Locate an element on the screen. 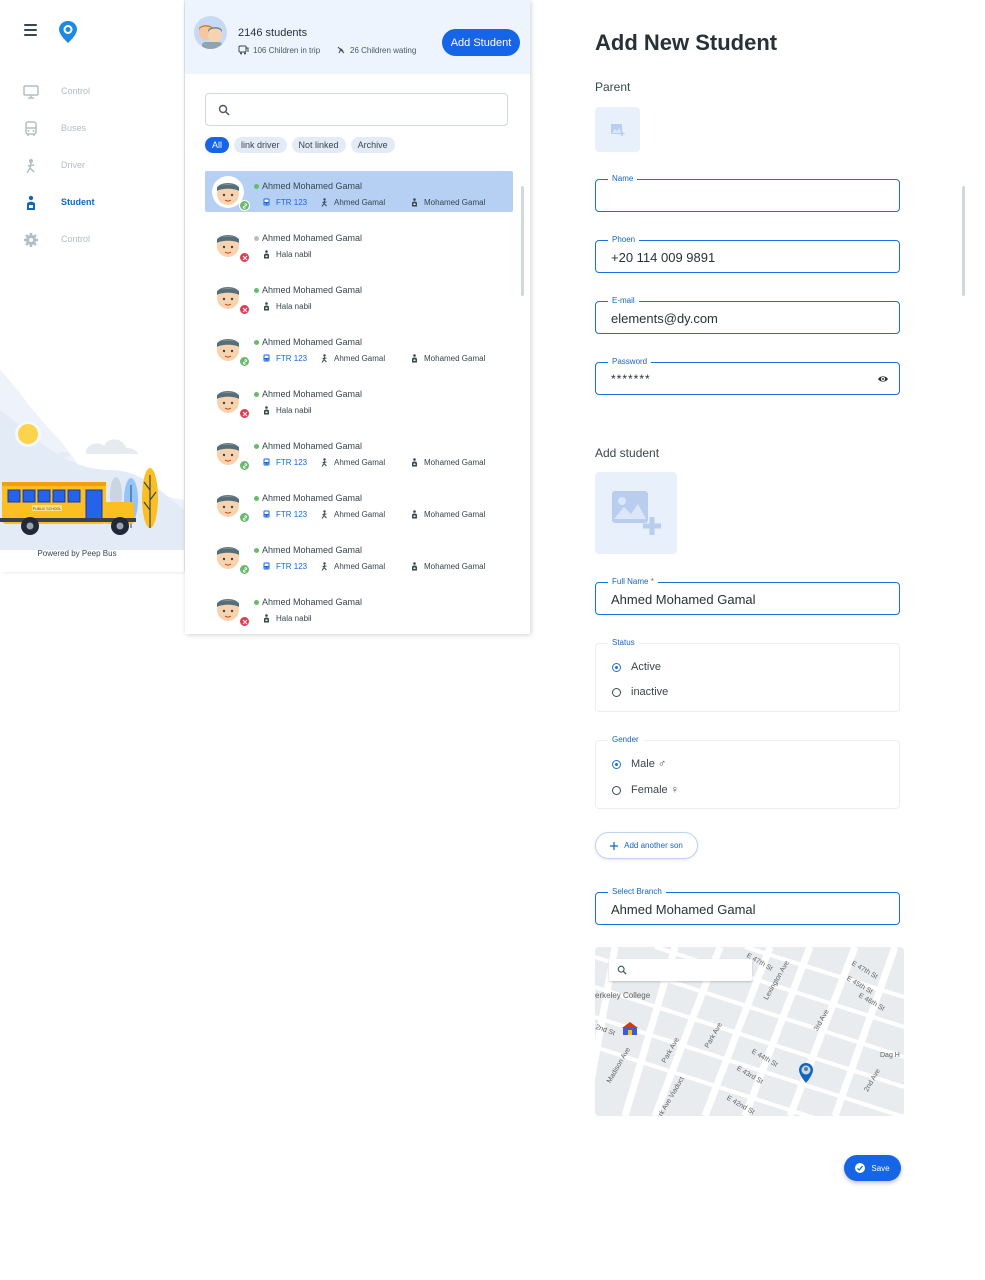 Image resolution: width=985 pixels, height=1280 pixels. email-field: E-mail is located at coordinates (747, 315).